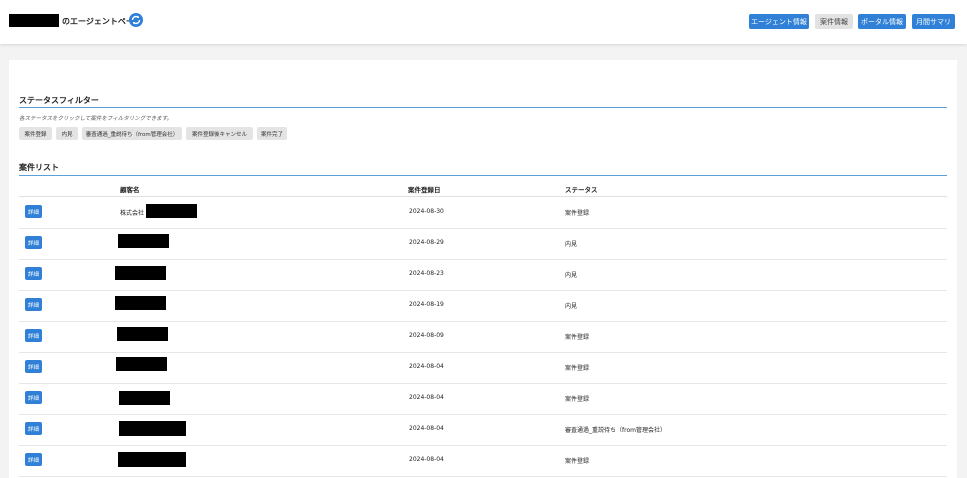 This screenshot has height=478, width=967. What do you see at coordinates (426, 273) in the screenshot?
I see `case-date: 2024-08-23` at bounding box center [426, 273].